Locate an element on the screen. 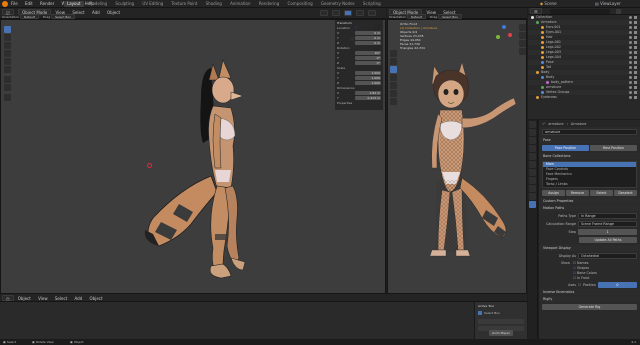  tab-geometry-nodes: Geometry Nodes is located at coordinates (338, 4).